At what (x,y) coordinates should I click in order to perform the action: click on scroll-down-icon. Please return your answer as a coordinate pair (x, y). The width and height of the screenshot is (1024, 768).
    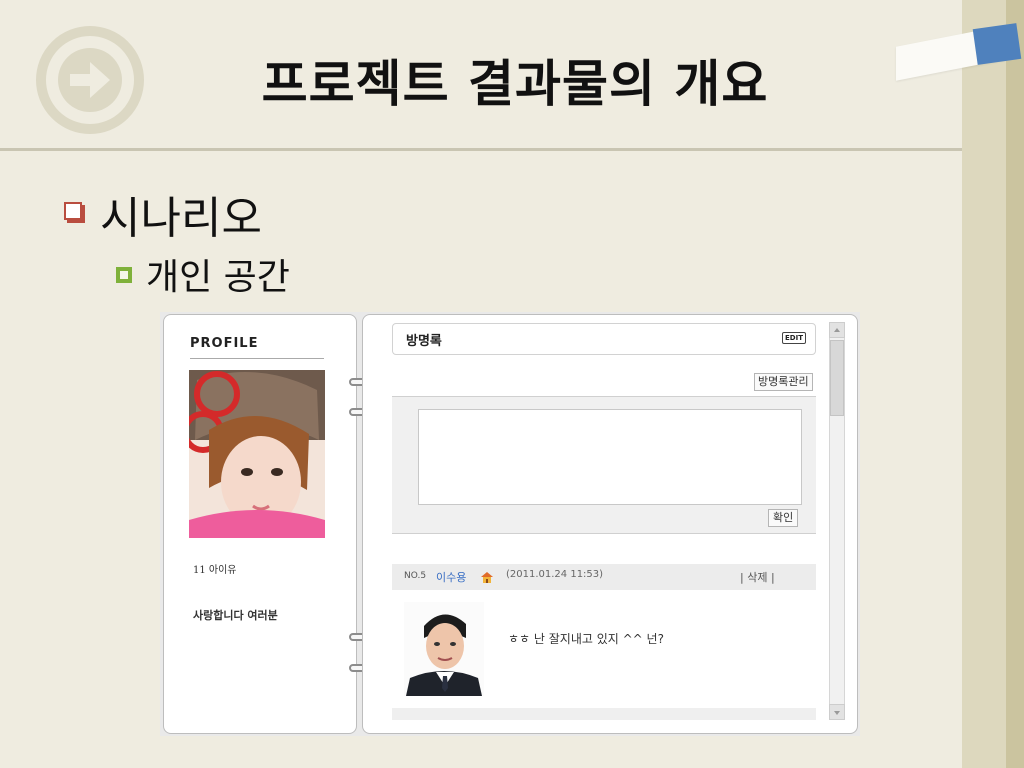
    Looking at the image, I should click on (837, 712).